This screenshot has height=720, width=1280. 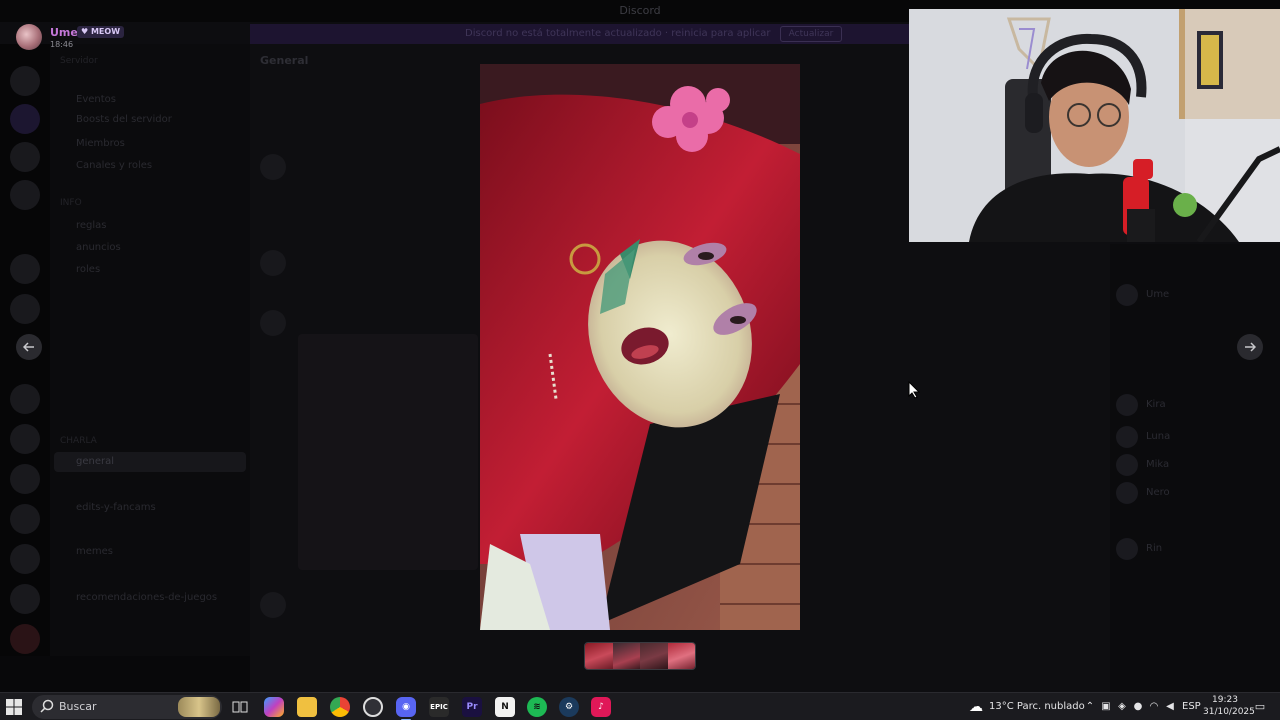 I want to click on channel-category: CHARLA, so click(x=78, y=441).